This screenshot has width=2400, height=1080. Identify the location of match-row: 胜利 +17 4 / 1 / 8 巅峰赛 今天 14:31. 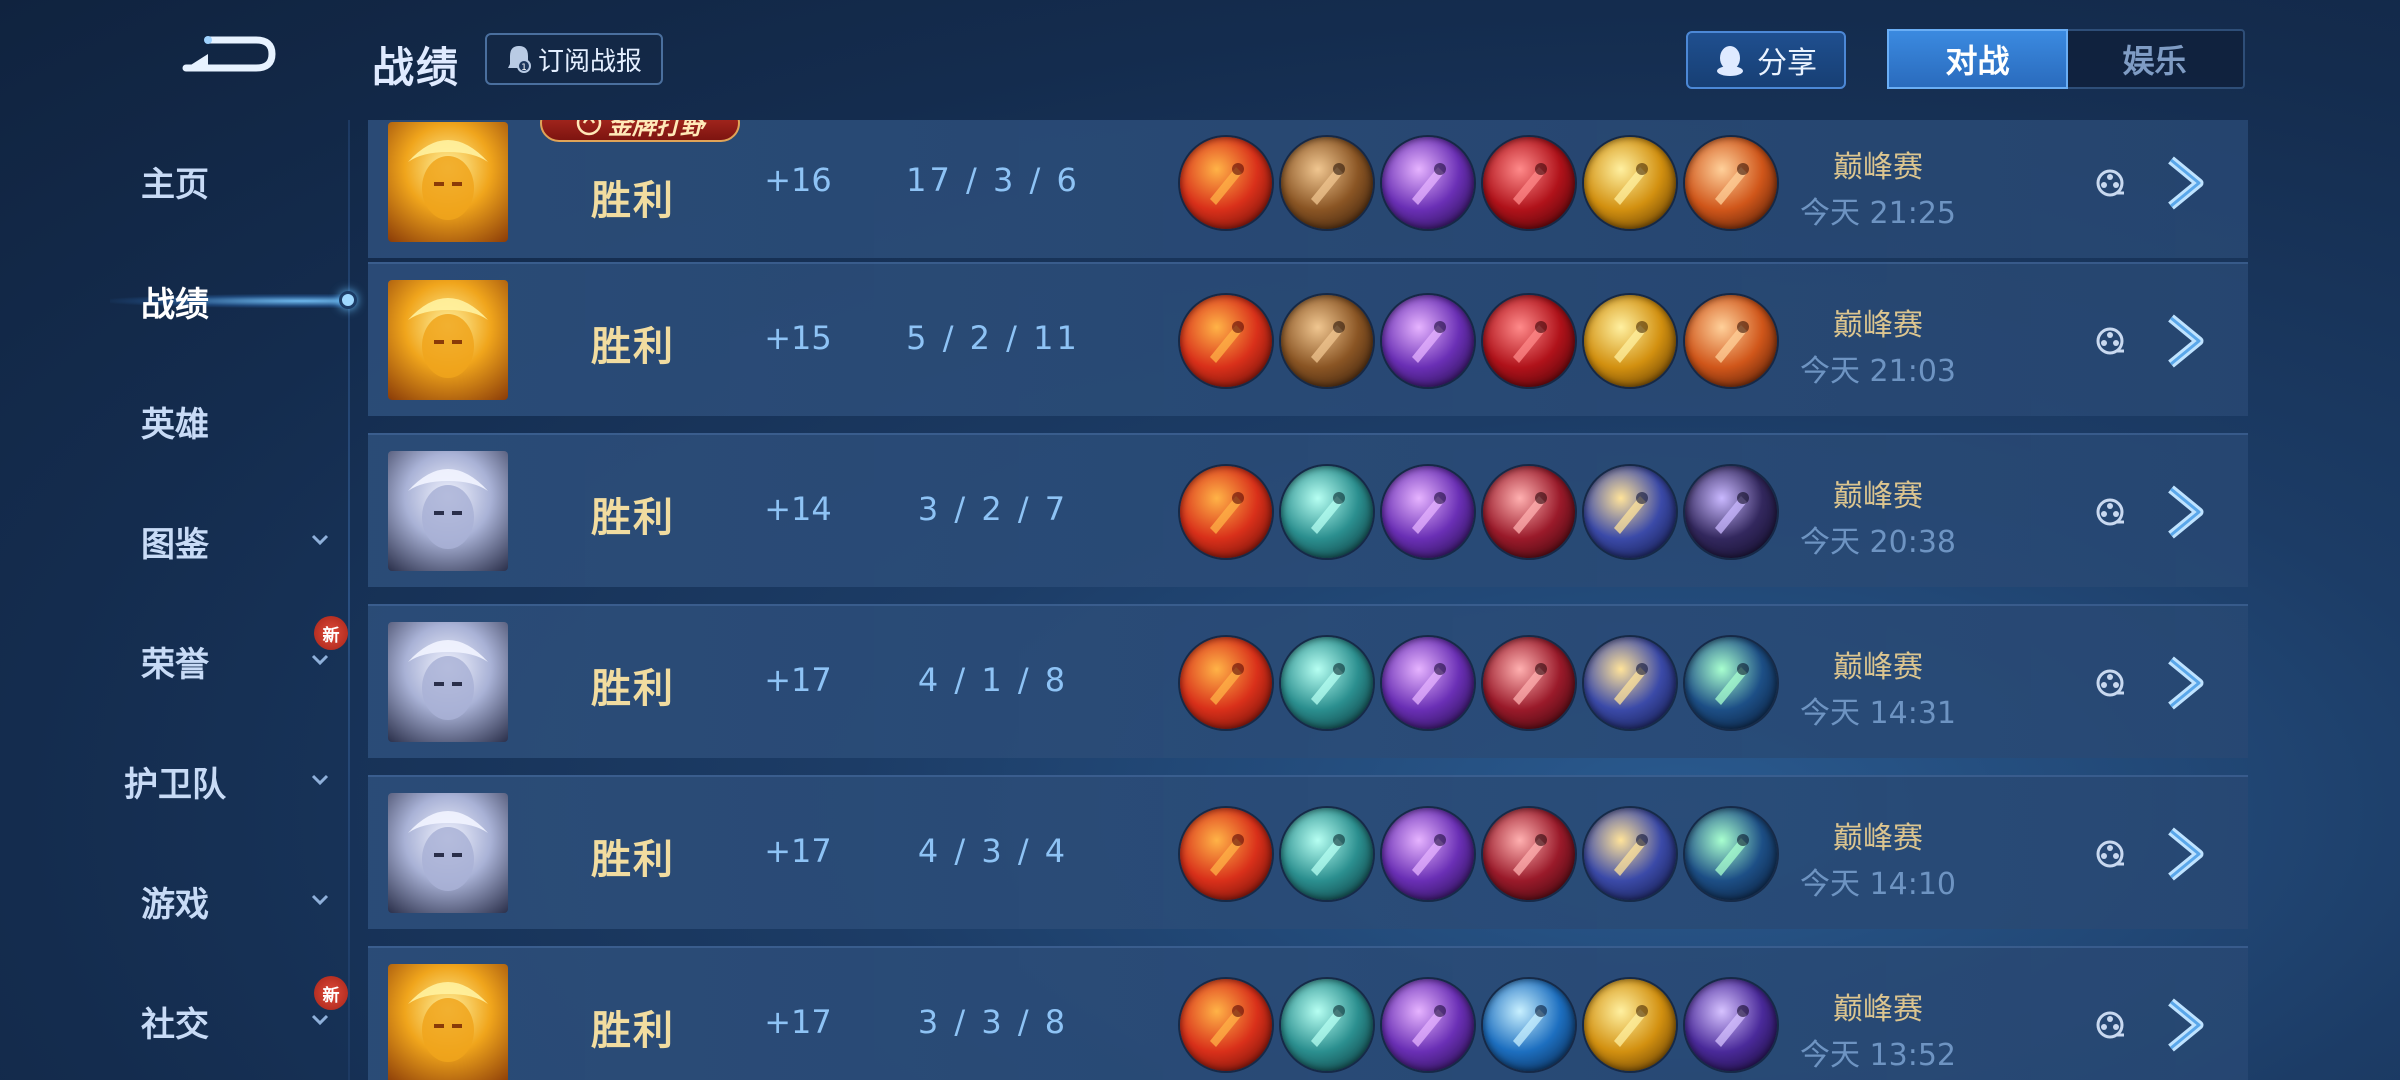
(1308, 681).